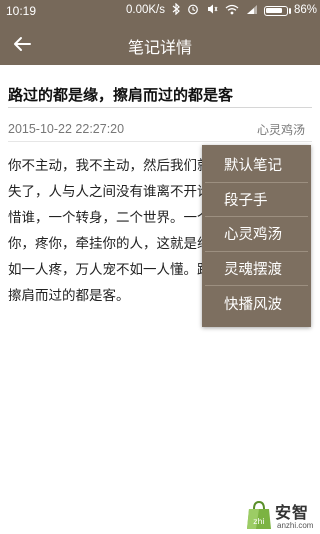 The height and width of the screenshot is (534, 320). What do you see at coordinates (290, 11) in the screenshot?
I see `battery-tip` at bounding box center [290, 11].